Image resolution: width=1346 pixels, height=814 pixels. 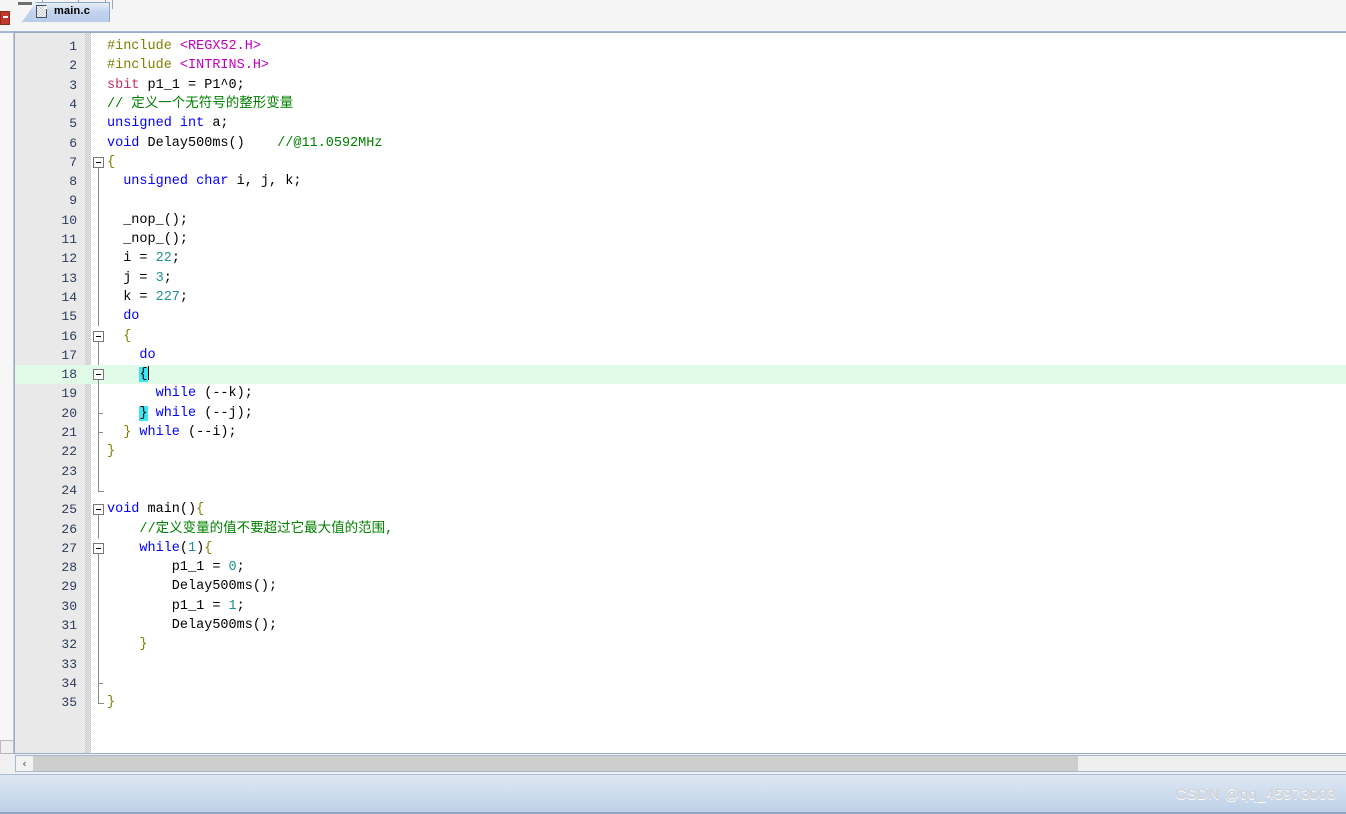 What do you see at coordinates (148, 373) in the screenshot?
I see `text-caret` at bounding box center [148, 373].